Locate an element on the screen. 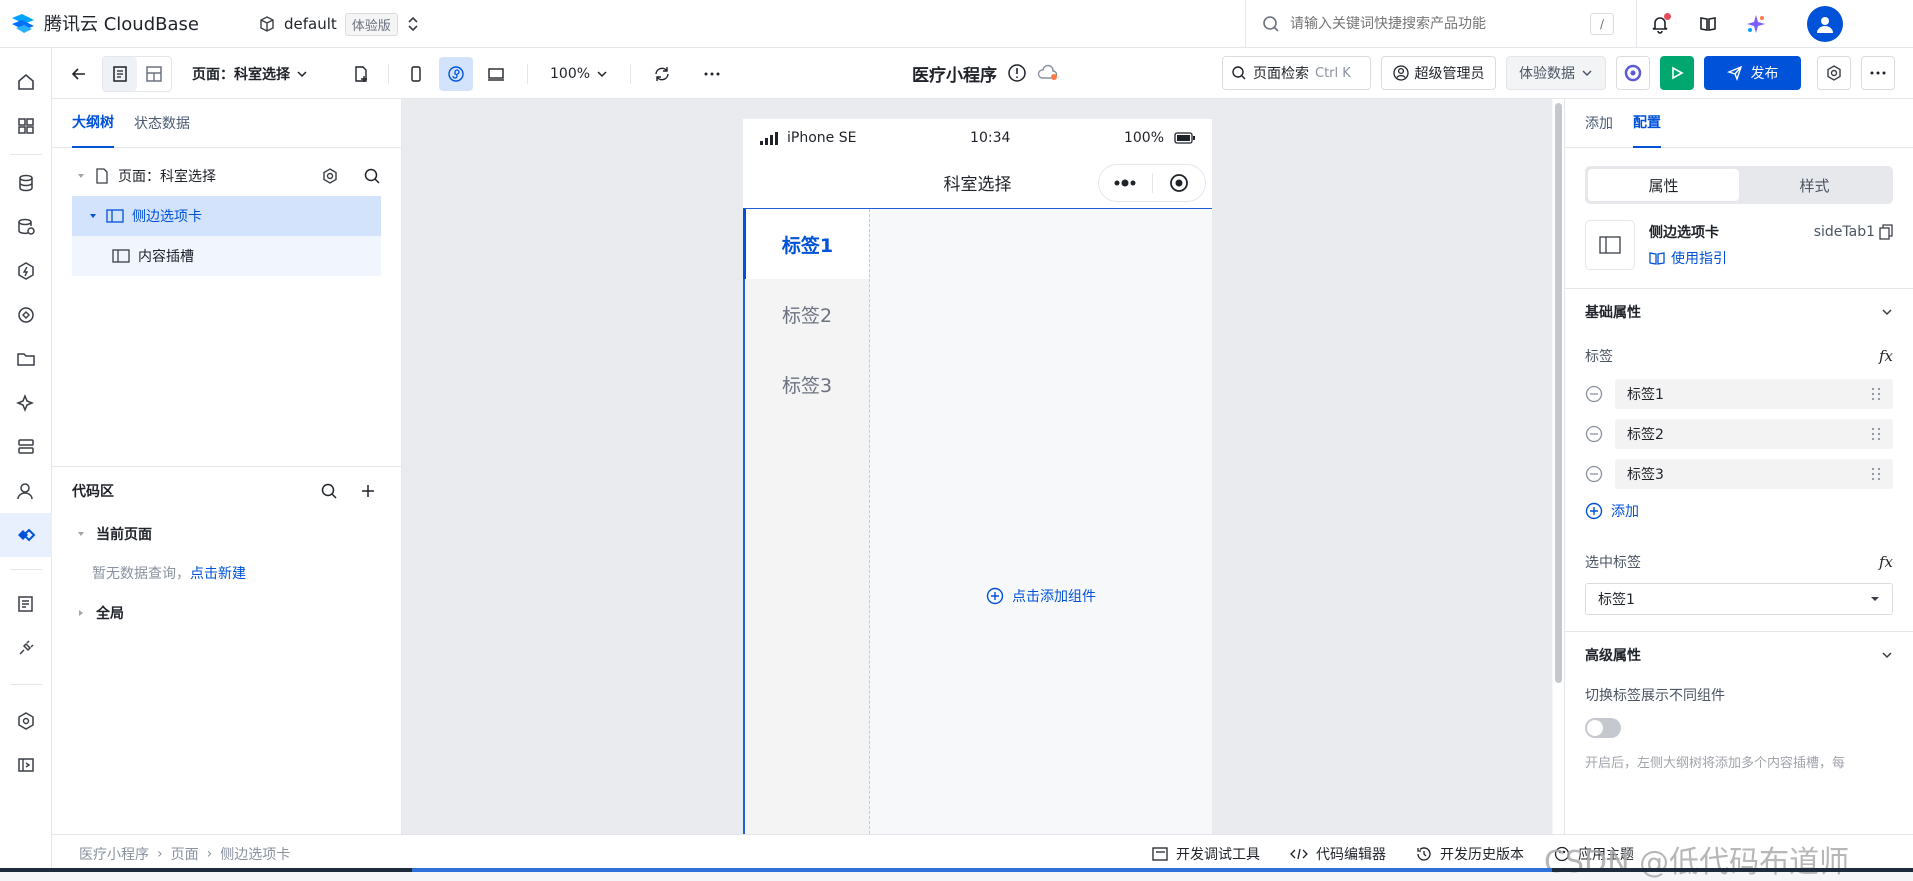 The height and width of the screenshot is (881, 1913). chevron-down-icon is located at coordinates (602, 74).